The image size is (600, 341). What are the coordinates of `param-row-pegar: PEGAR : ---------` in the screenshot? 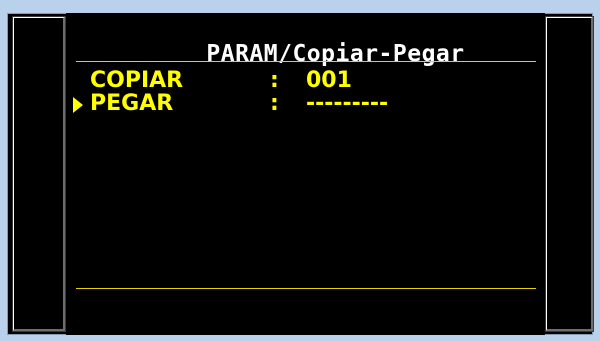 It's located at (305, 104).